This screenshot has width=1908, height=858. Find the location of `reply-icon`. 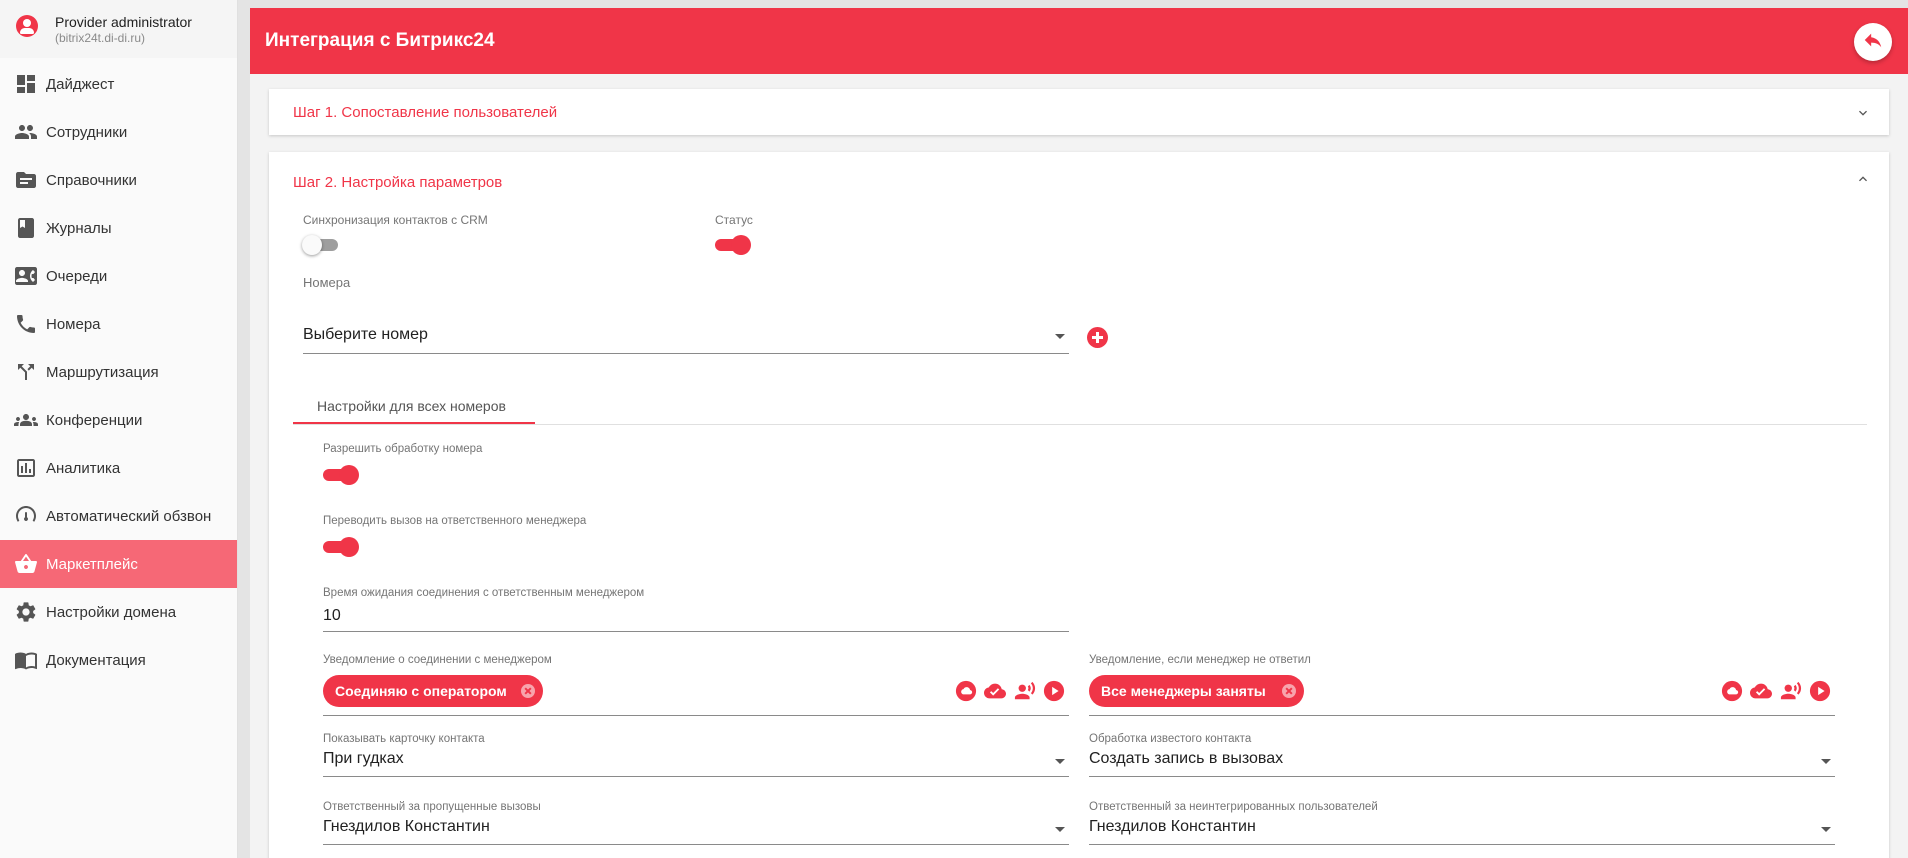

reply-icon is located at coordinates (1873, 42).